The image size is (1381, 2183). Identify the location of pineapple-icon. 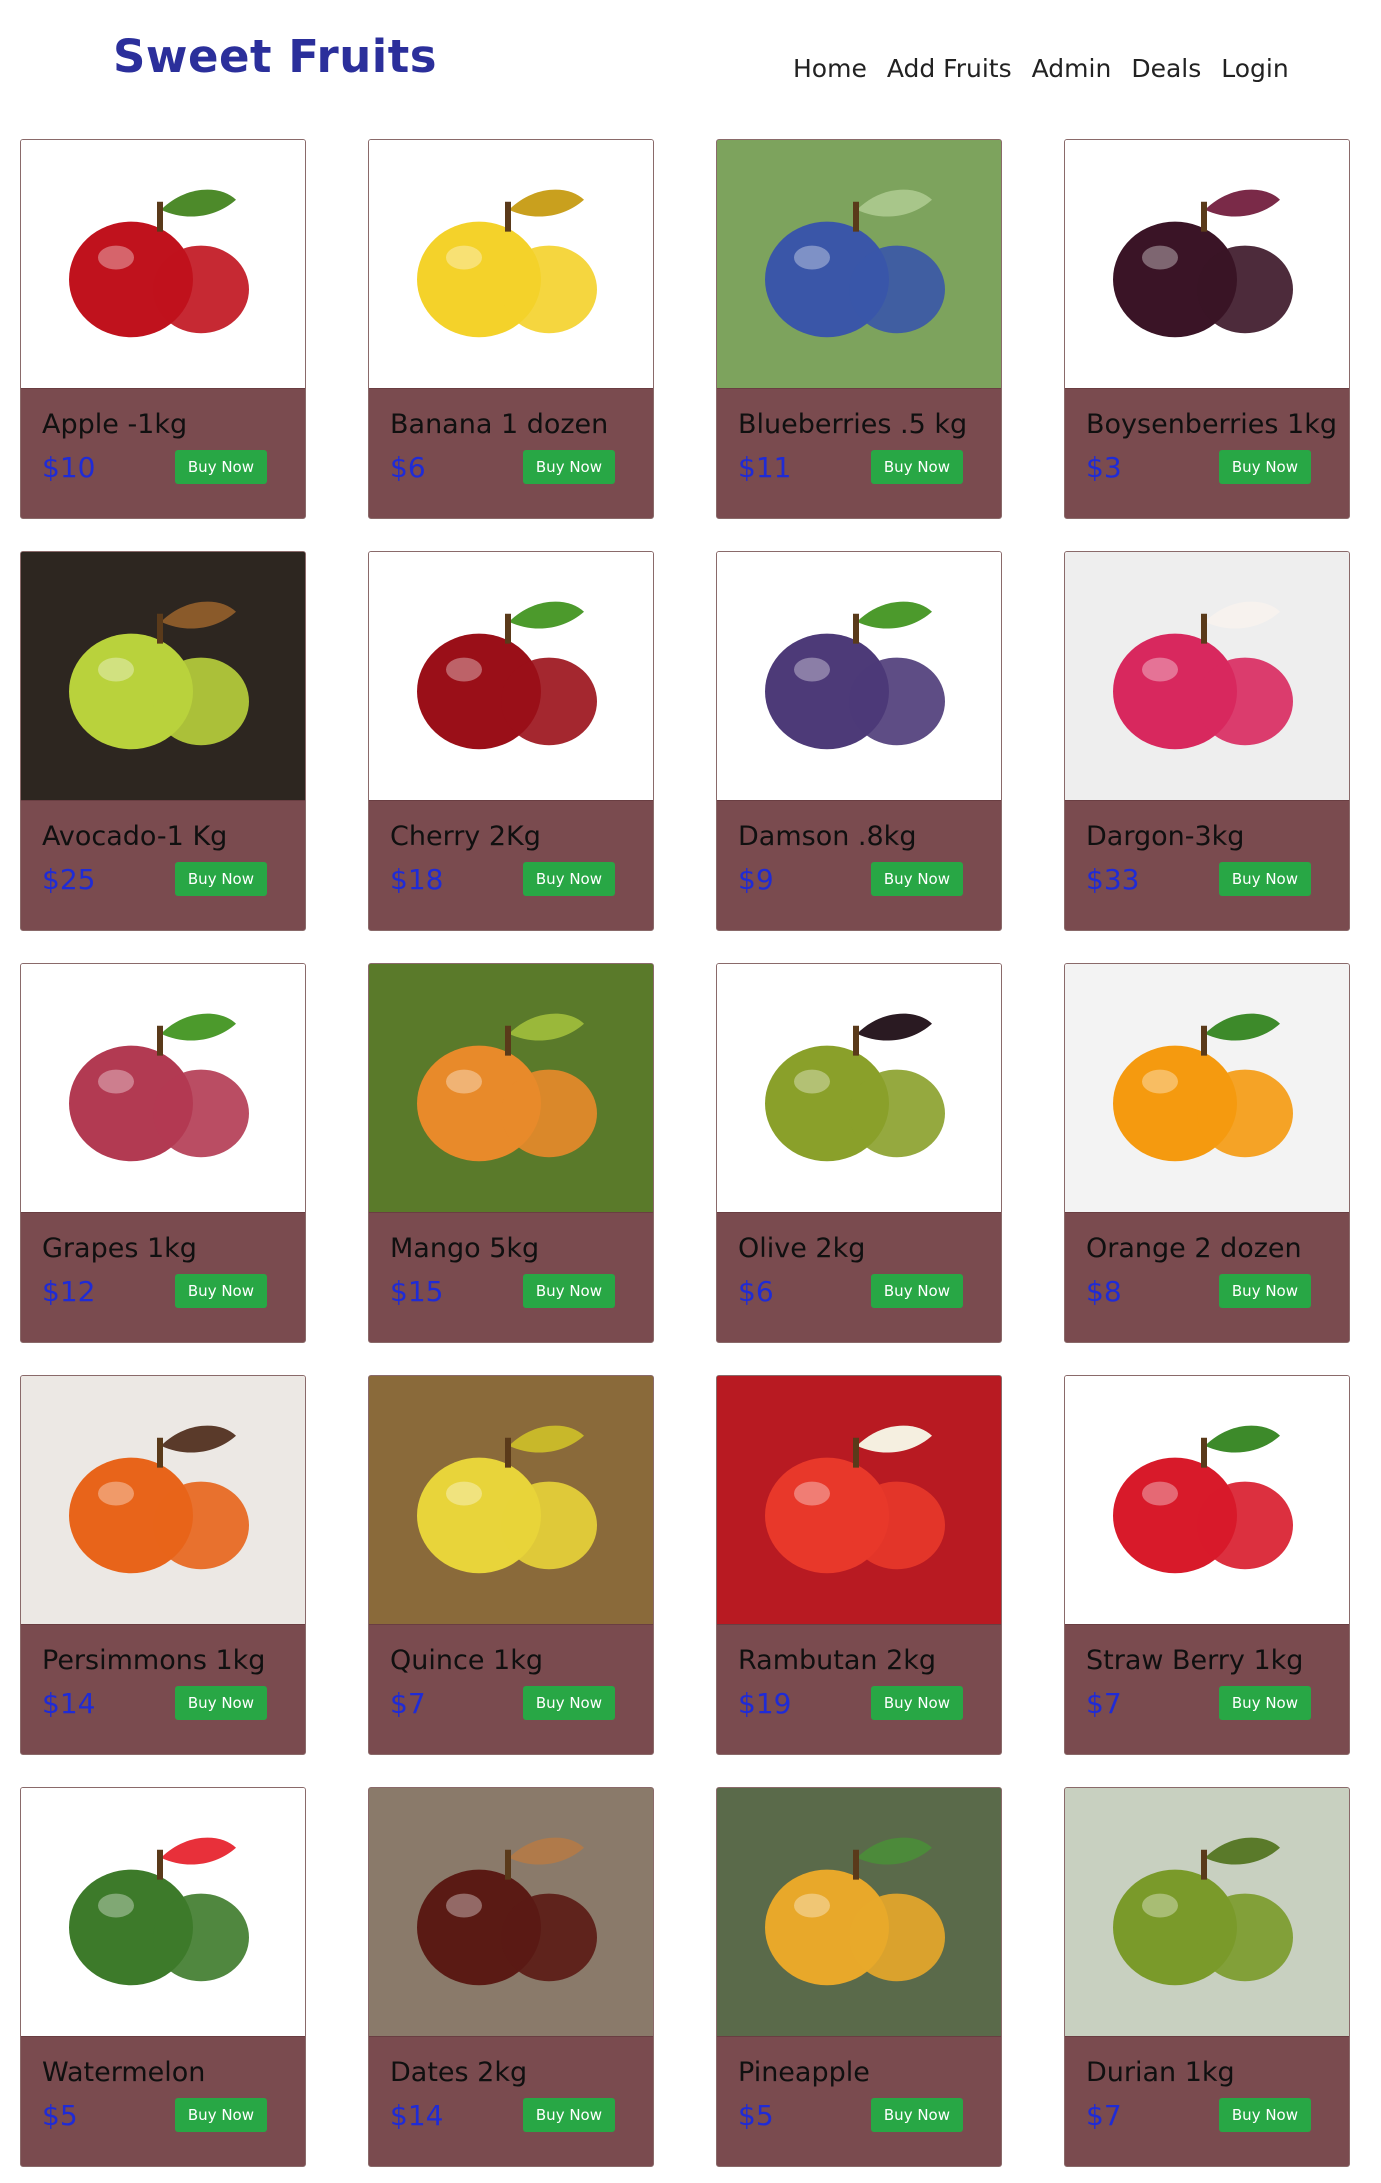
(859, 1912).